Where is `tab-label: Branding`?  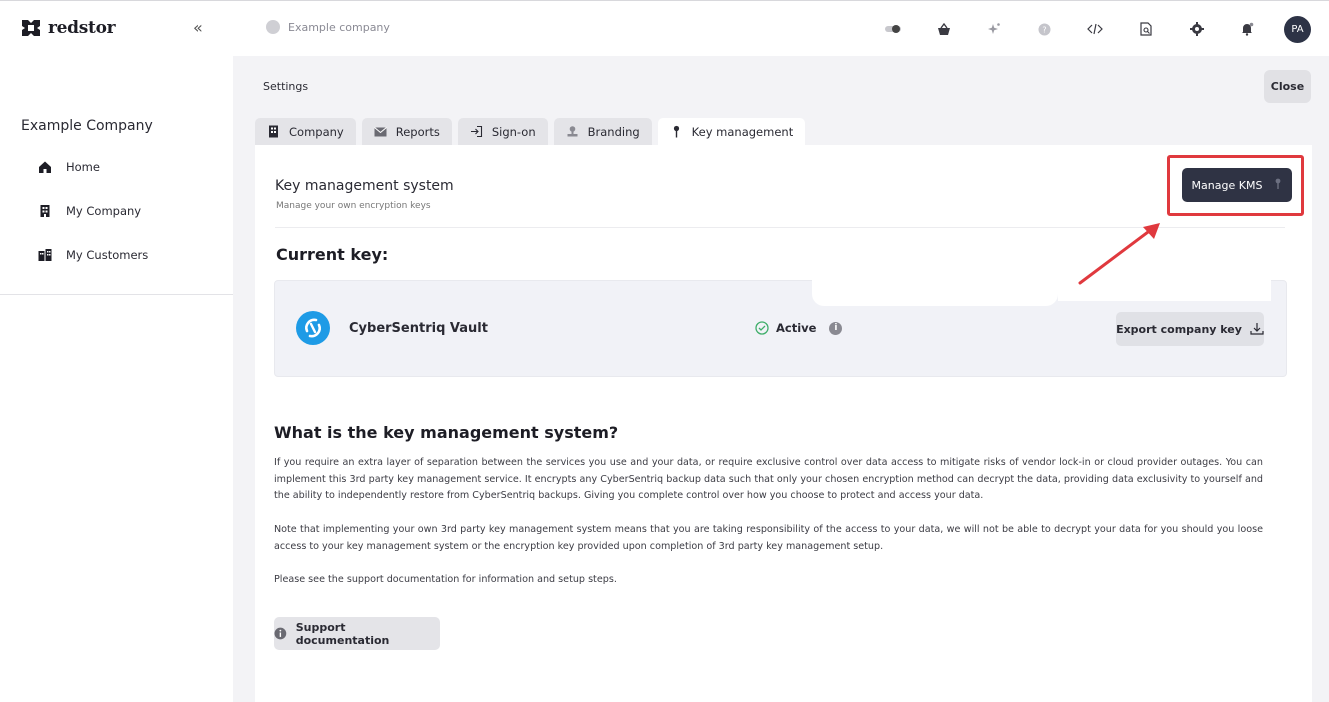
tab-label: Branding is located at coordinates (613, 131).